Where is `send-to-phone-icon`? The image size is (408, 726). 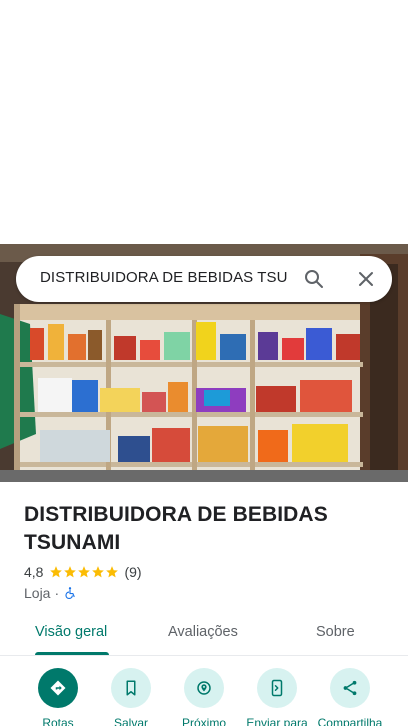
send-to-phone-icon is located at coordinates (277, 688).